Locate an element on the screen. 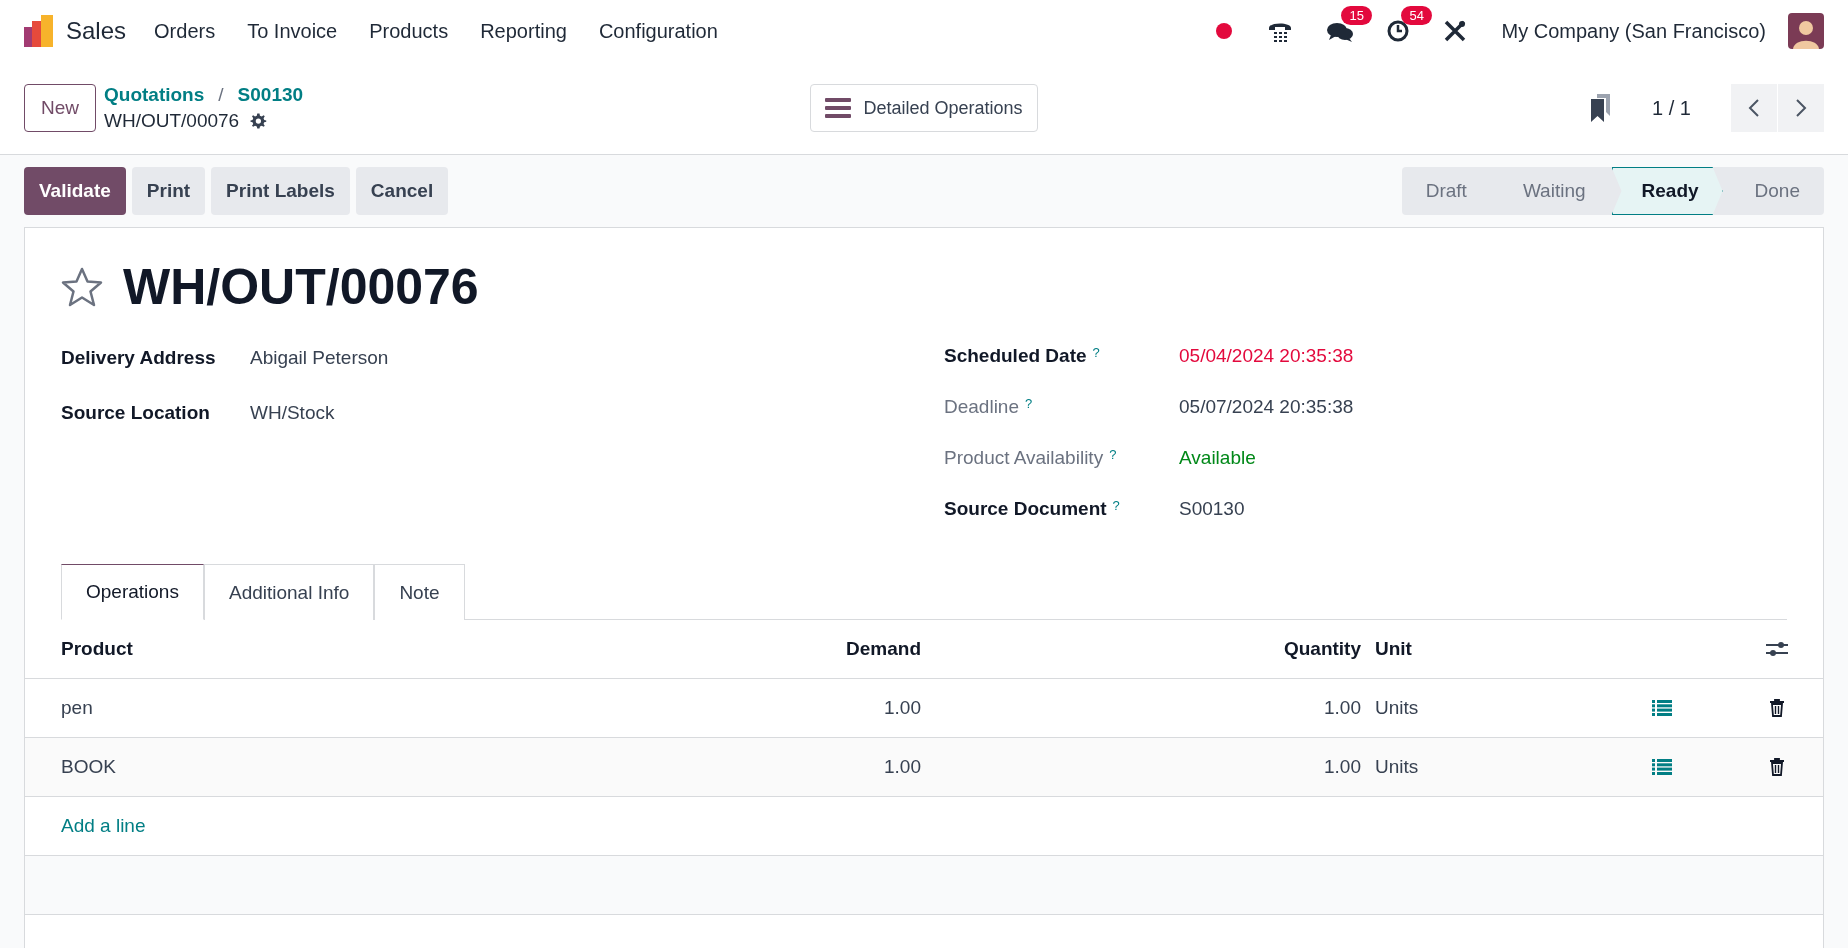 The width and height of the screenshot is (1848, 948). action-button: Print is located at coordinates (168, 191).